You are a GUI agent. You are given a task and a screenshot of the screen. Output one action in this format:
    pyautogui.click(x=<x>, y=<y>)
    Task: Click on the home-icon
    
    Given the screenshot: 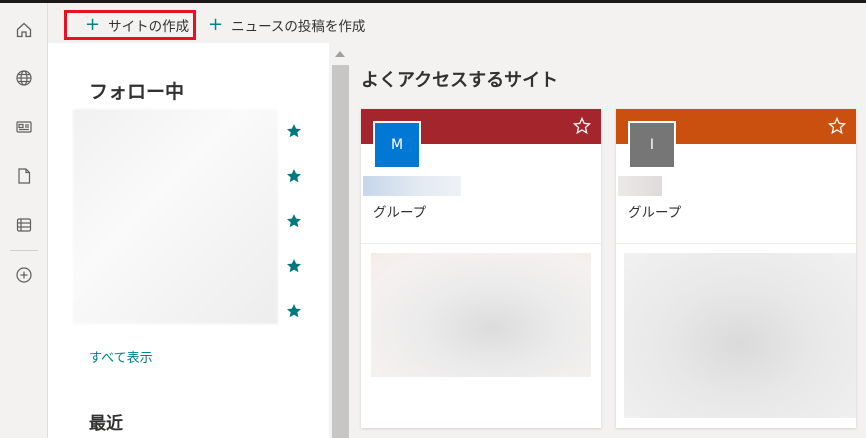 What is the action you would take?
    pyautogui.click(x=24, y=30)
    